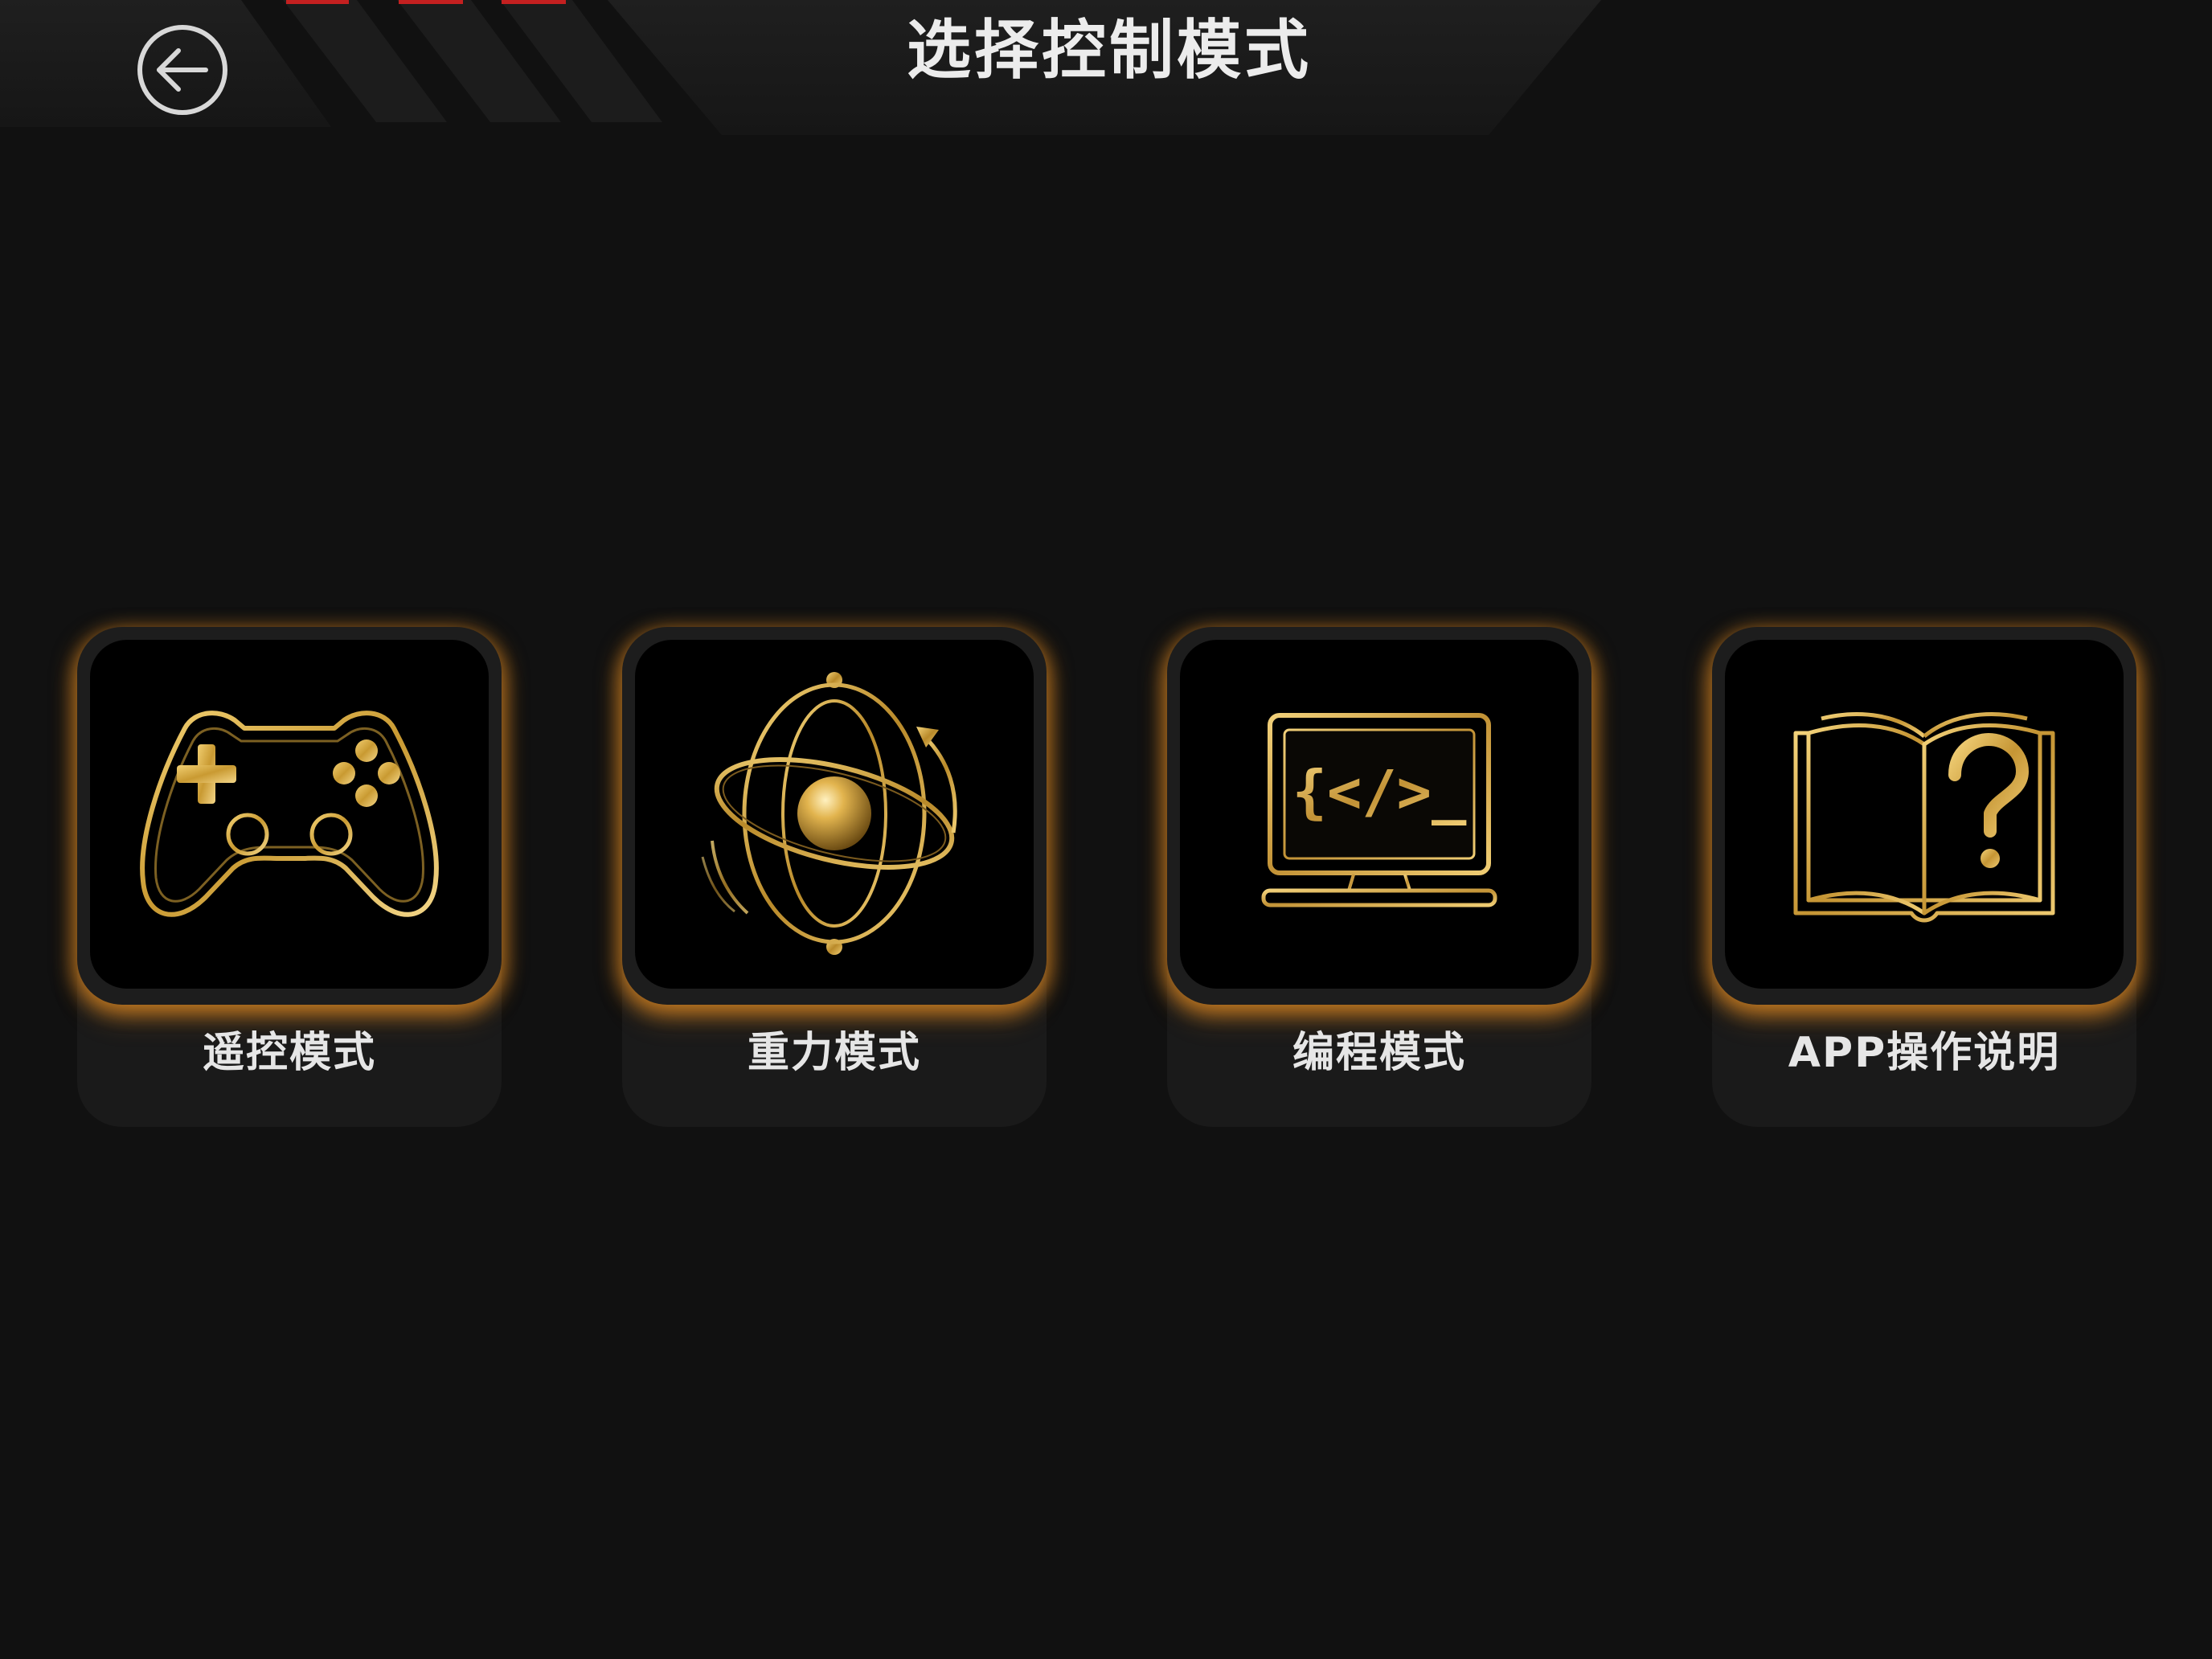 The width and height of the screenshot is (2212, 1659). I want to click on page-title: 选择控制模式, so click(1109, 50).